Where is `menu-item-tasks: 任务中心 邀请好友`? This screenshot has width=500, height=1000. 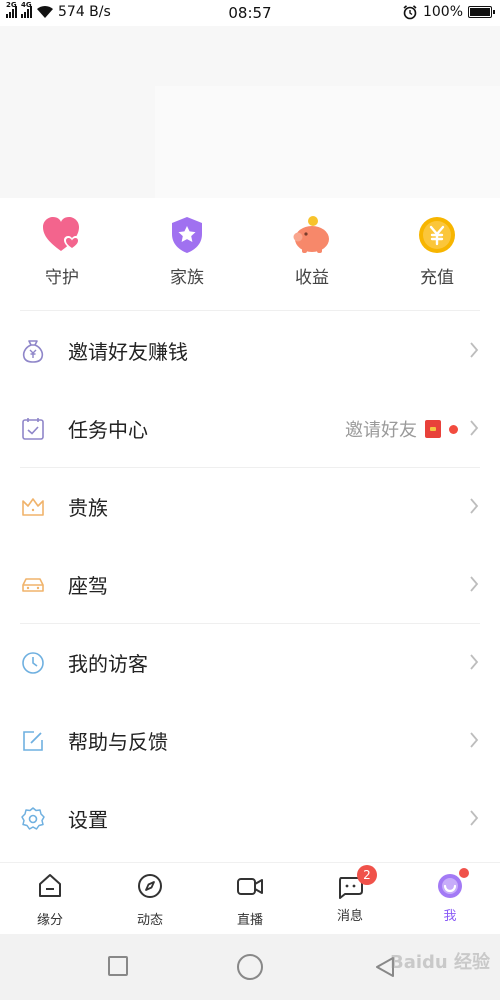 menu-item-tasks: 任务中心 邀请好友 is located at coordinates (250, 429).